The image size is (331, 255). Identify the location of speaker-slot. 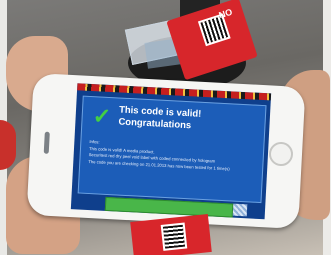
(46, 142).